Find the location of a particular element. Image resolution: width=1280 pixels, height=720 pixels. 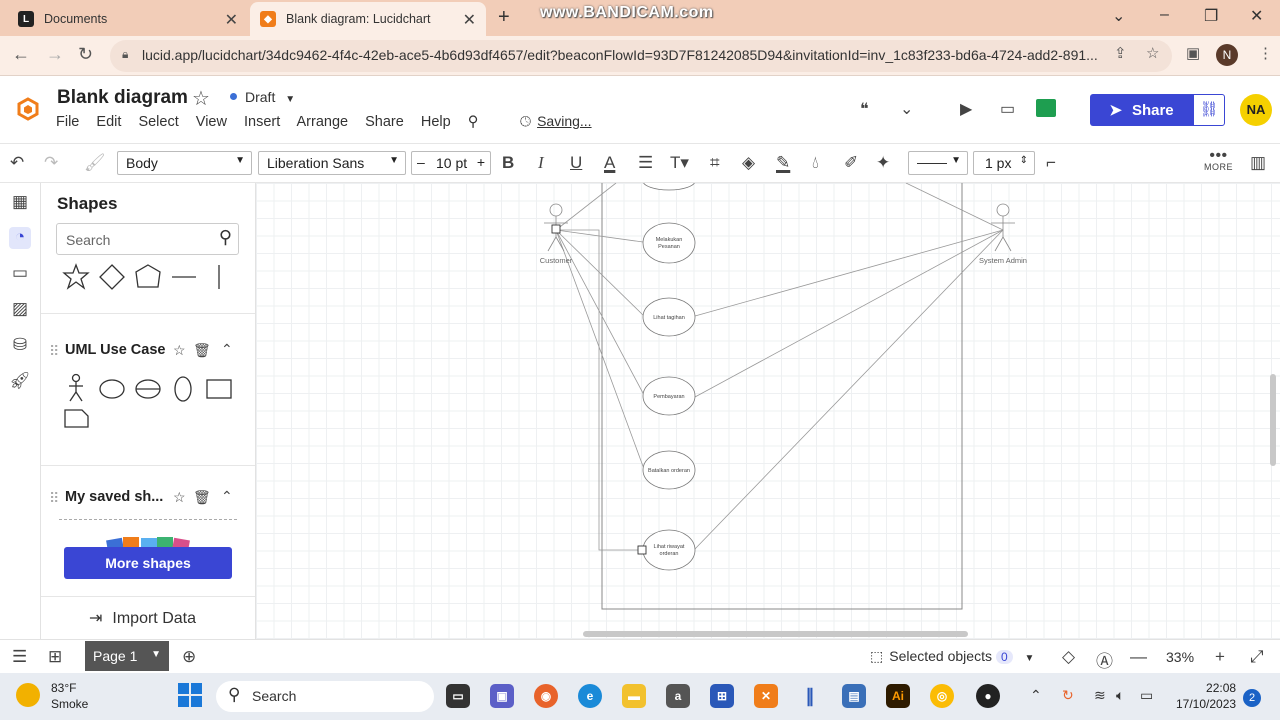

page-tab: Page 1 ▼ is located at coordinates (127, 656).